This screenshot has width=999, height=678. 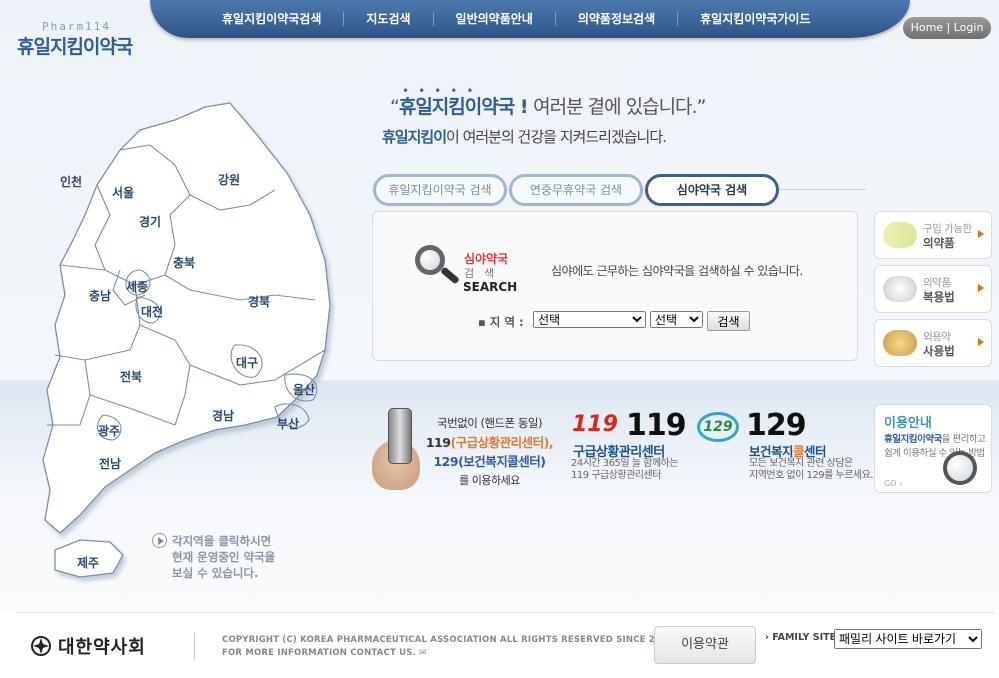 I want to click on side-external-use: 외용약 사용법, so click(x=933, y=343).